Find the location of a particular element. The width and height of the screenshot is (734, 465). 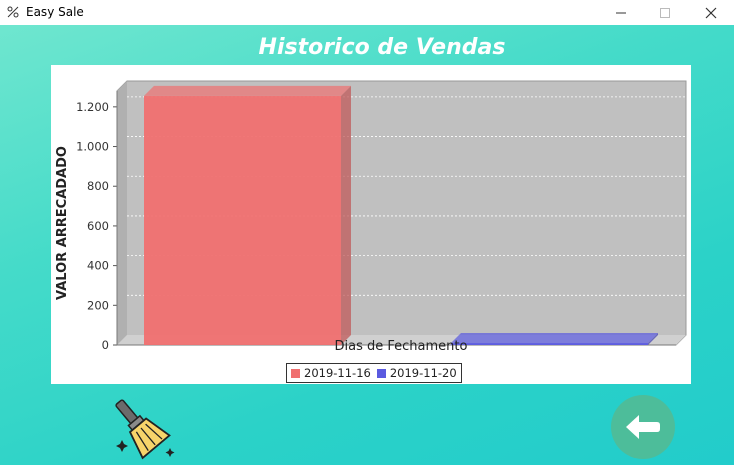

x-axis-label: Dias de Fechamento is located at coordinates (401, 346).